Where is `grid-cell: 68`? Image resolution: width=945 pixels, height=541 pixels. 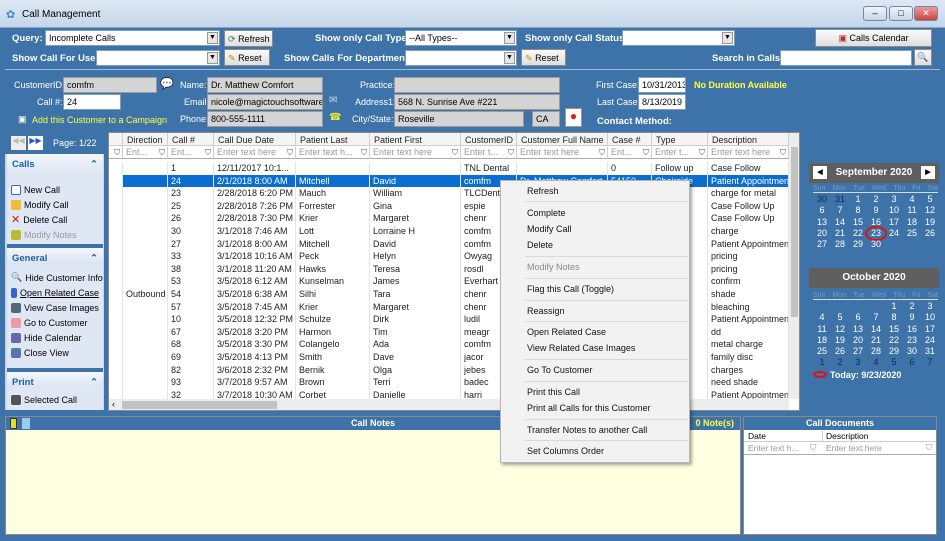
grid-cell: 68 is located at coordinates (191, 344).